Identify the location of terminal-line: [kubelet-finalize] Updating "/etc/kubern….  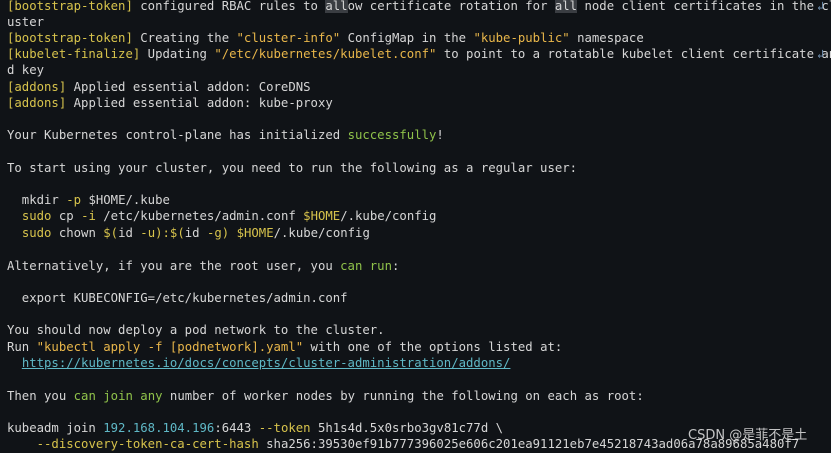
(419, 54).